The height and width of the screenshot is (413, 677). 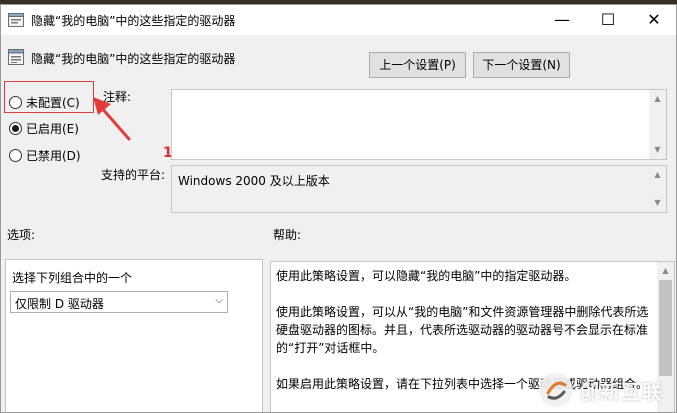 I want to click on drive-combination-label: 选择下列组合中的一个, so click(x=72, y=278).